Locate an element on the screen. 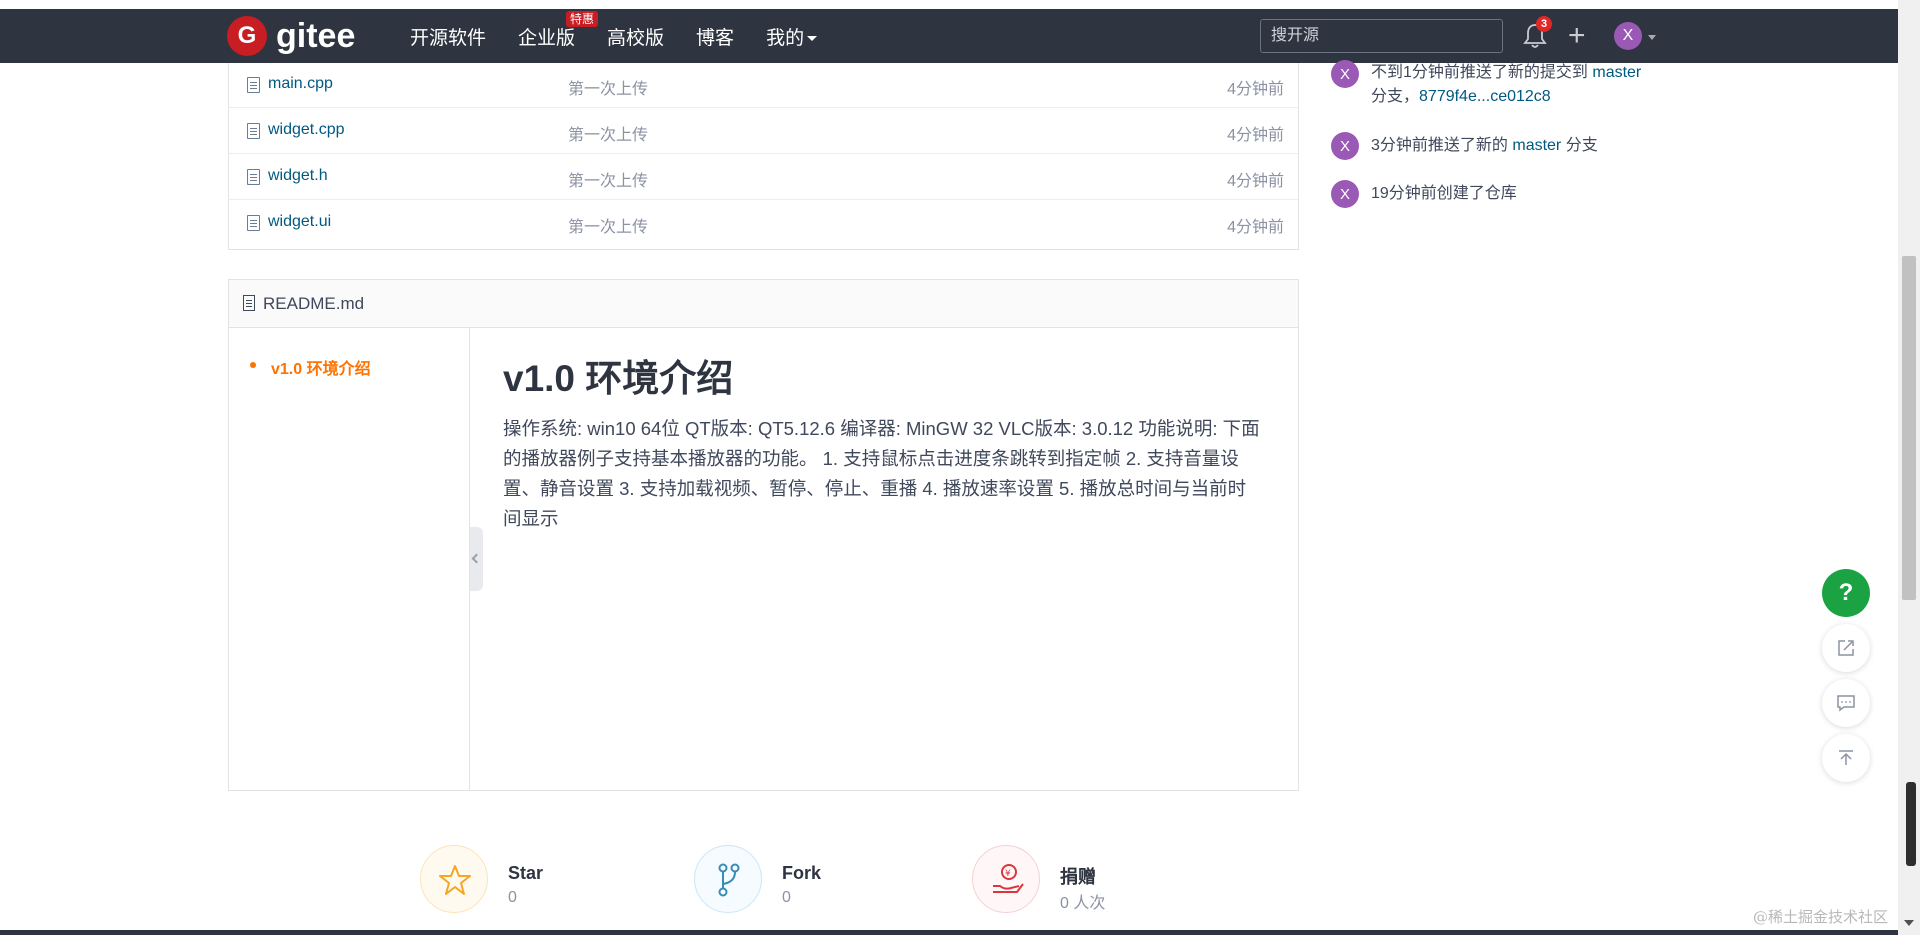  nav-link-blog: 博客 is located at coordinates (715, 36).